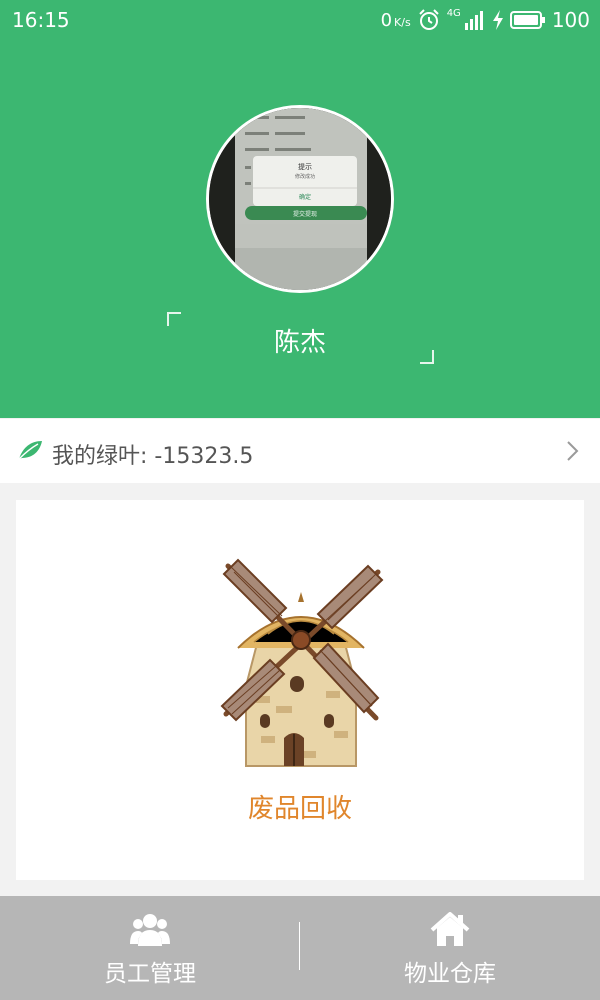 The width and height of the screenshot is (600, 1000). Describe the element at coordinates (150, 948) in the screenshot. I see `tab-staff-management: 员工管理` at that location.